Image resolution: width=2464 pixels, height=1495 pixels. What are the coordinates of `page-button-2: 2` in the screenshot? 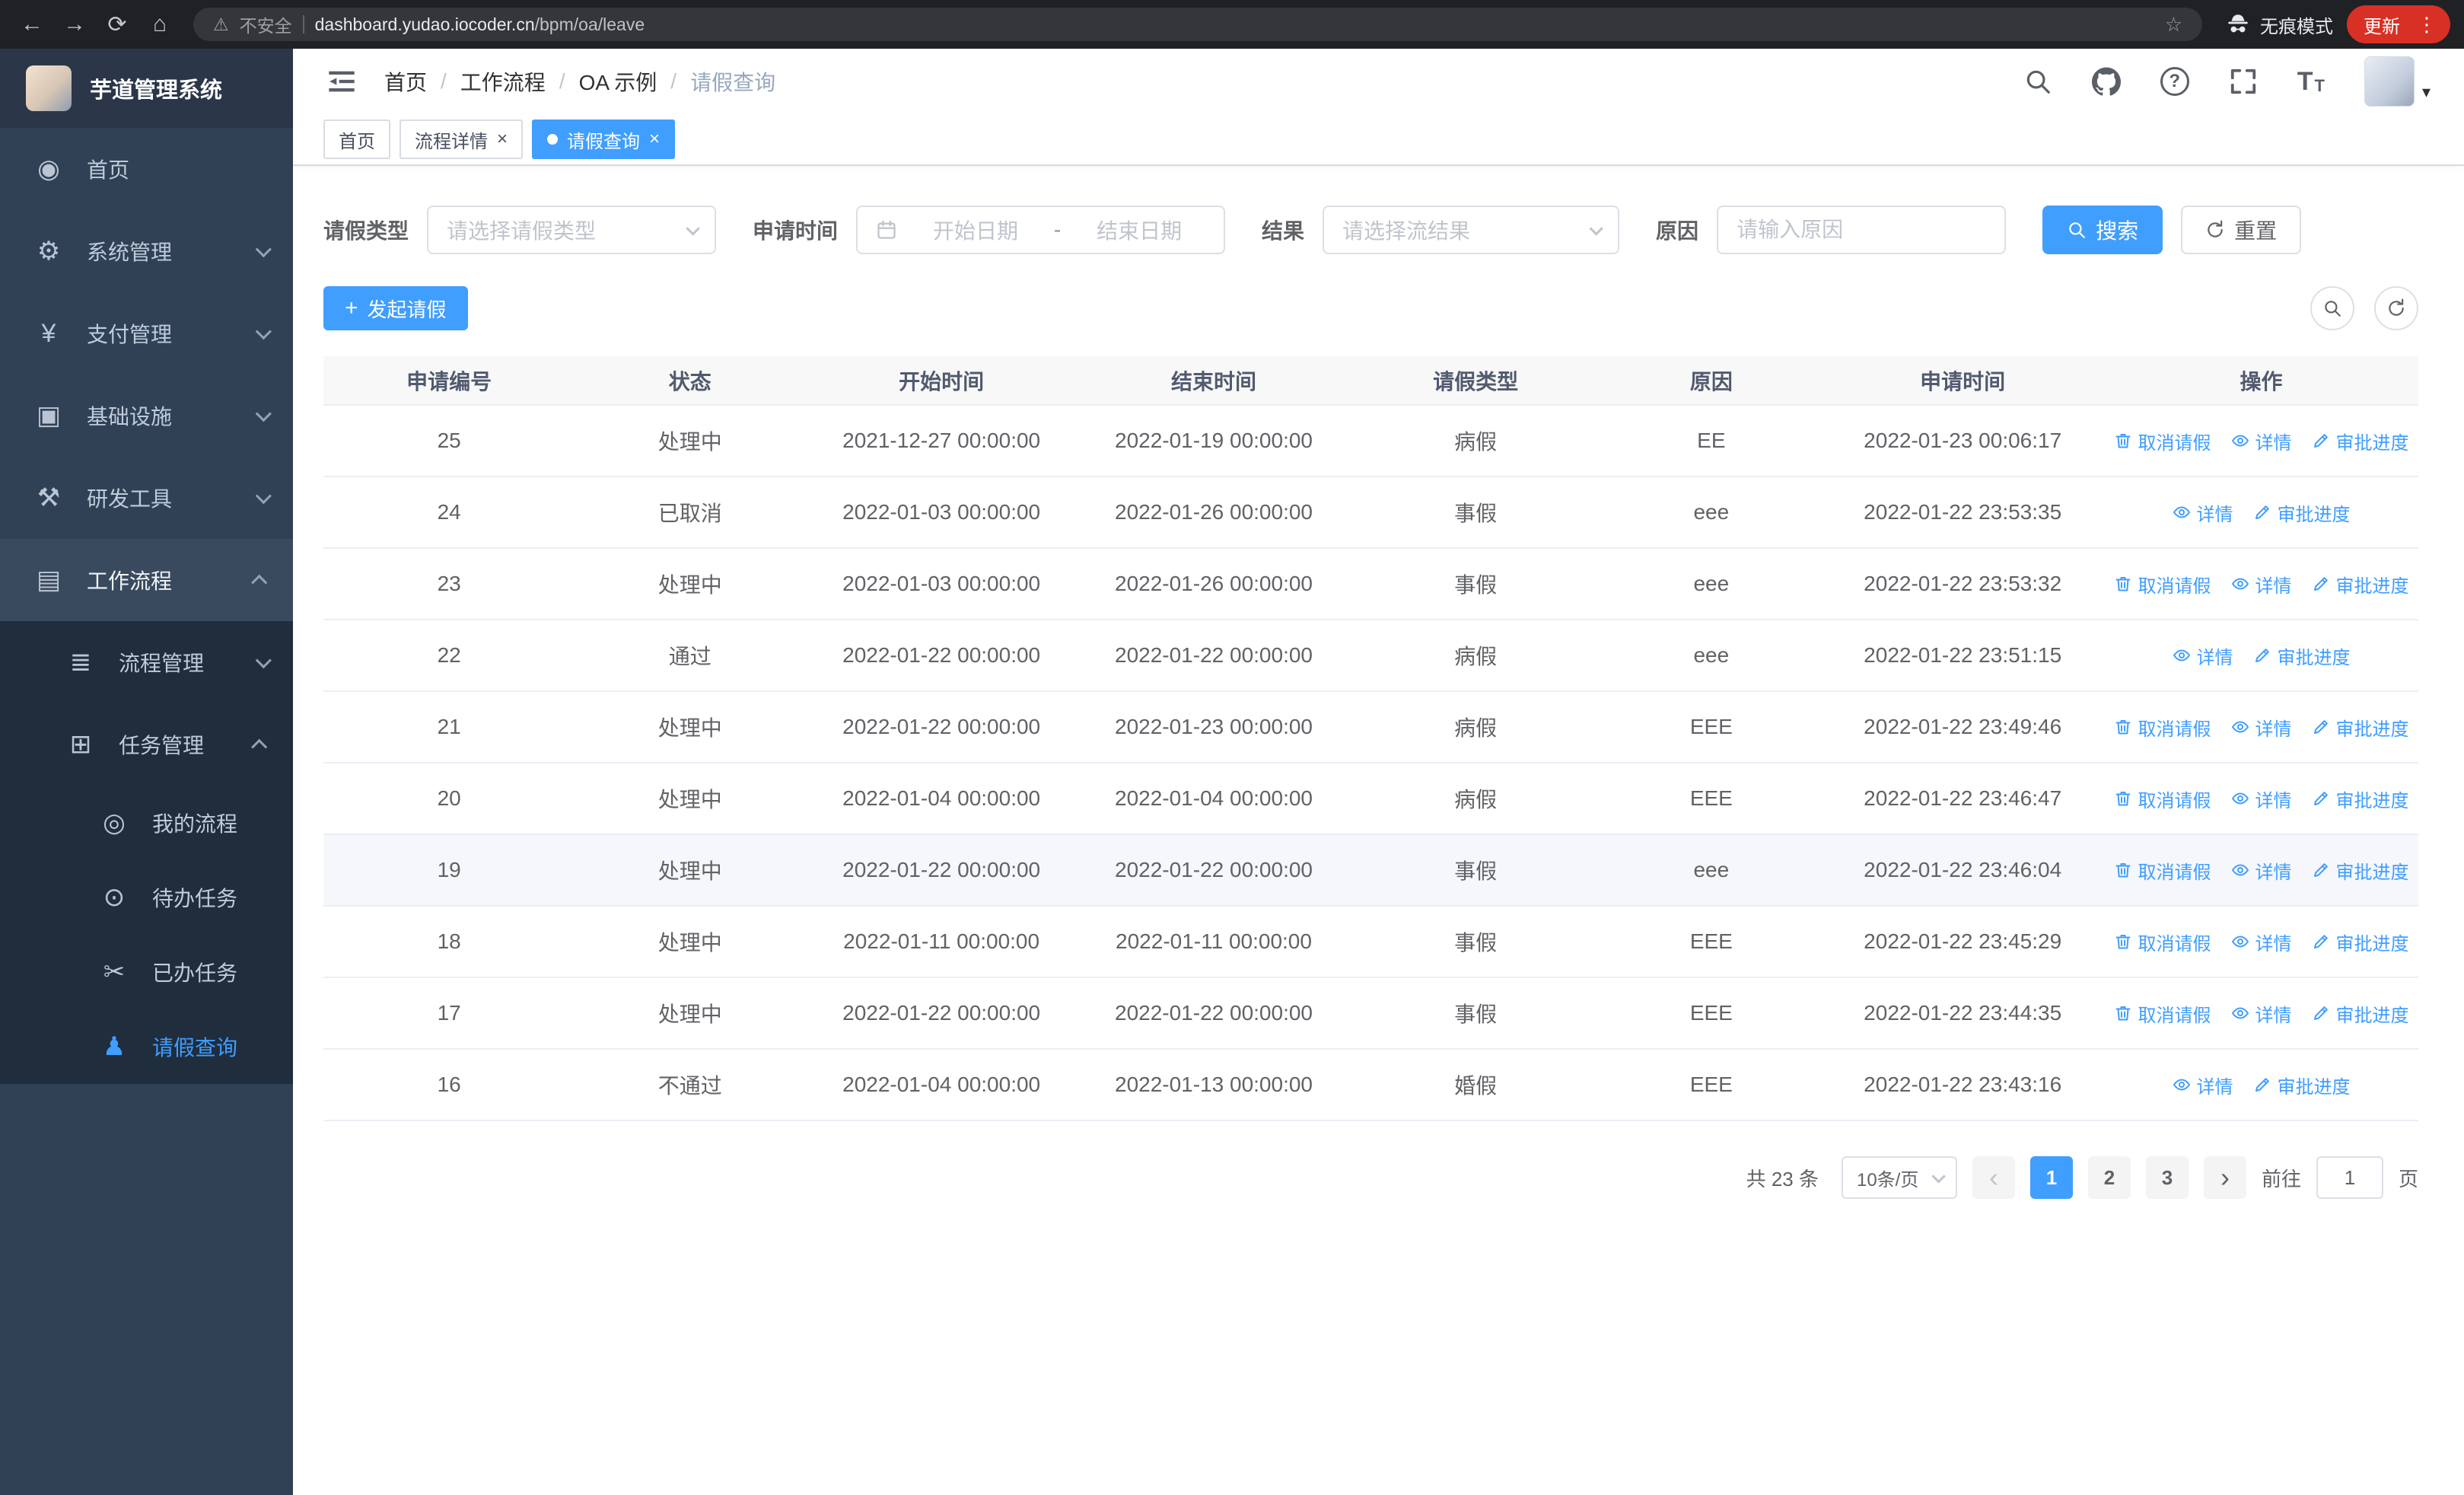 It's located at (2109, 1178).